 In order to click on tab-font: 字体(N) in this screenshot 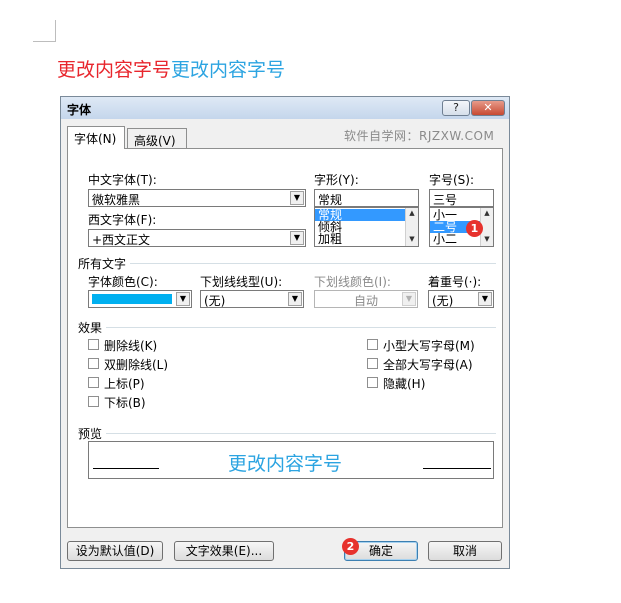, I will do `click(96, 137)`.